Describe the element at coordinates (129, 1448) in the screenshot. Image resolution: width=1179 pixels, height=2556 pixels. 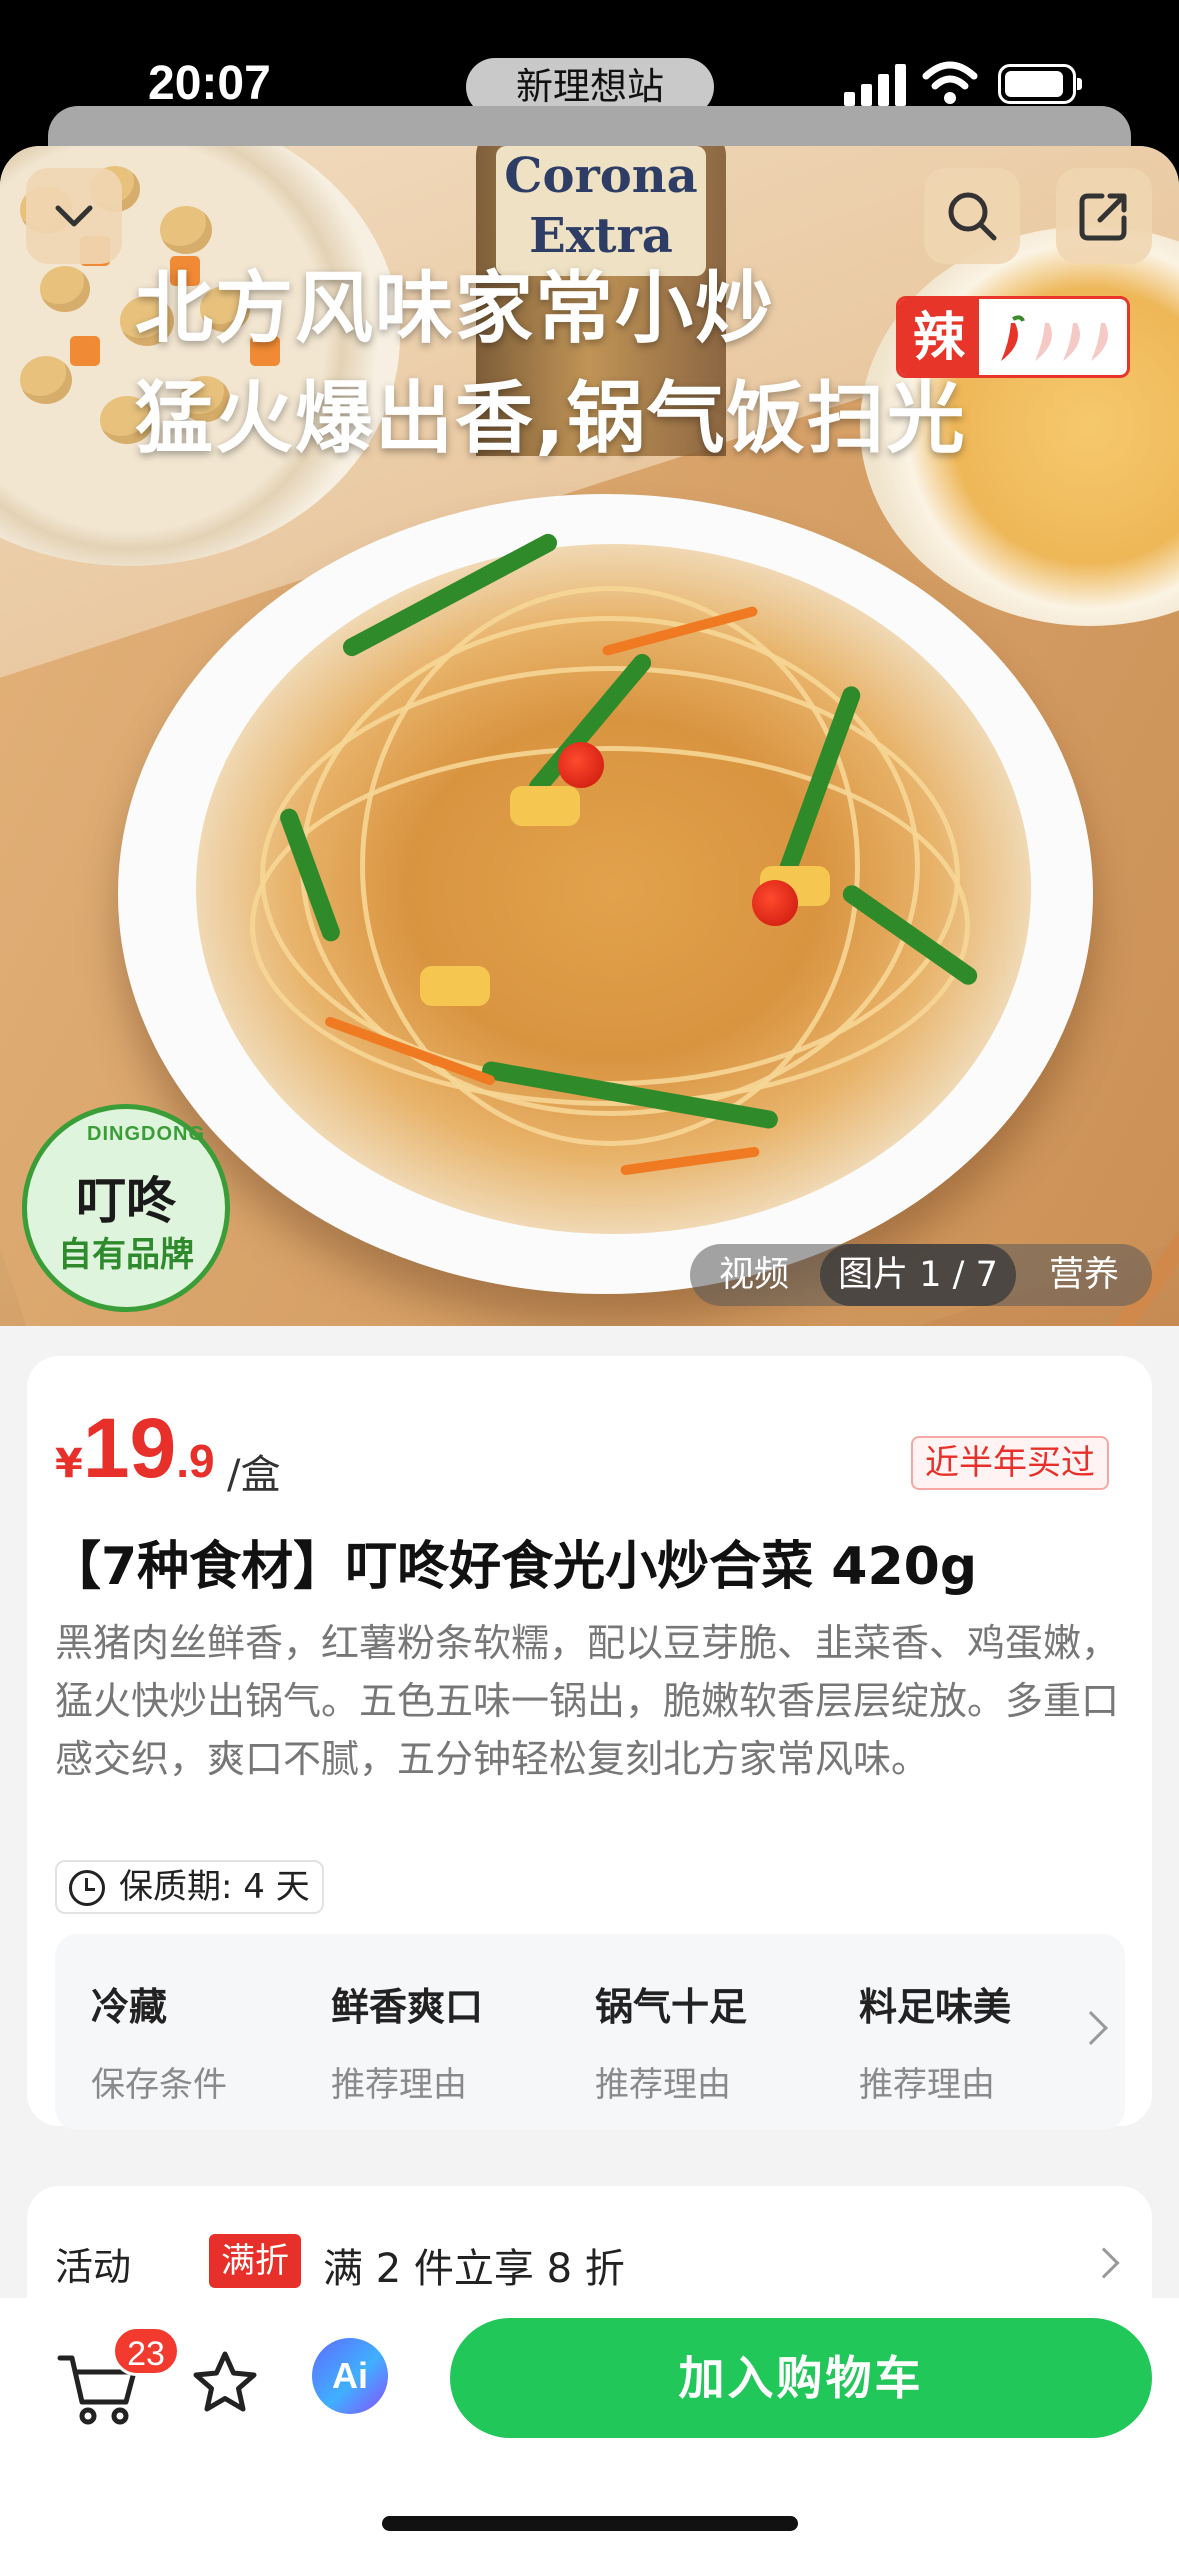
I see `price-integer: 19` at that location.